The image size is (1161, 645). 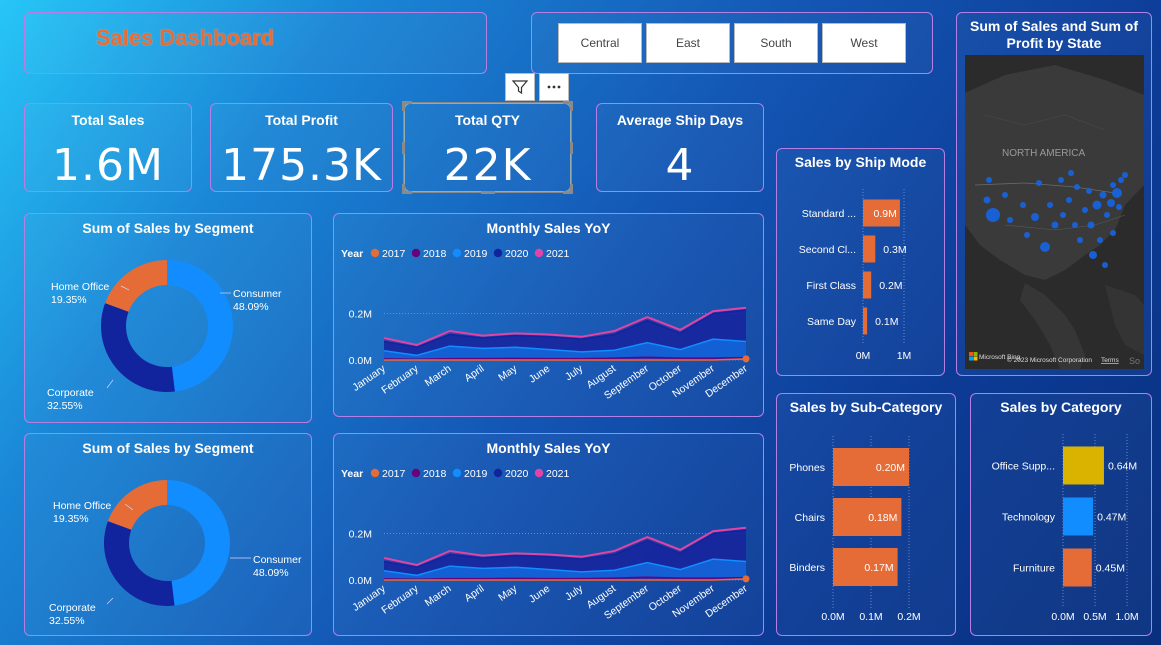 What do you see at coordinates (776, 43) in the screenshot?
I see `slicer-south: South` at bounding box center [776, 43].